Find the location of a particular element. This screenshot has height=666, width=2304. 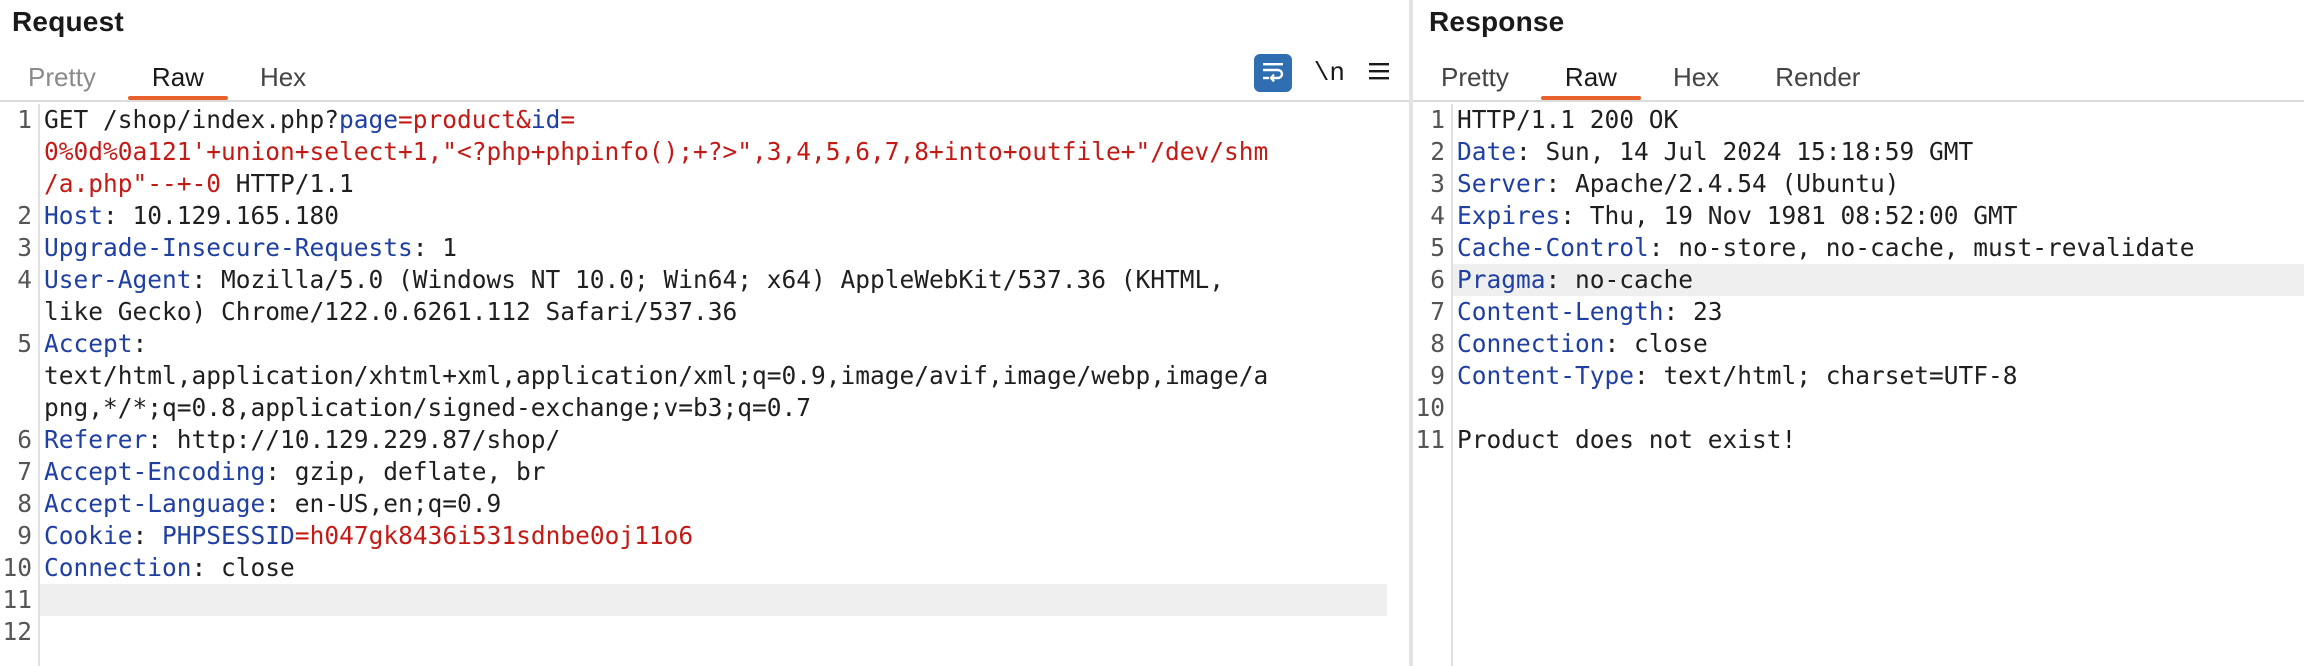

header-value: : no-store, no-cache, must-revalidate is located at coordinates (1921, 247).